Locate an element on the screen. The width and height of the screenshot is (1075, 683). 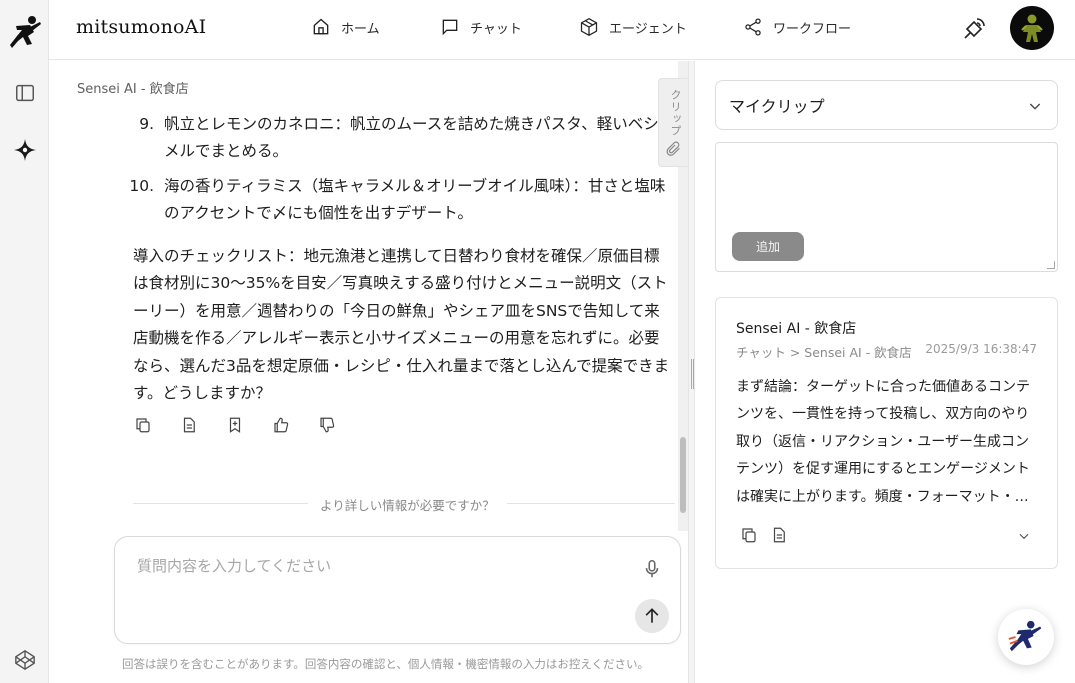
avatar is located at coordinates (1032, 28).